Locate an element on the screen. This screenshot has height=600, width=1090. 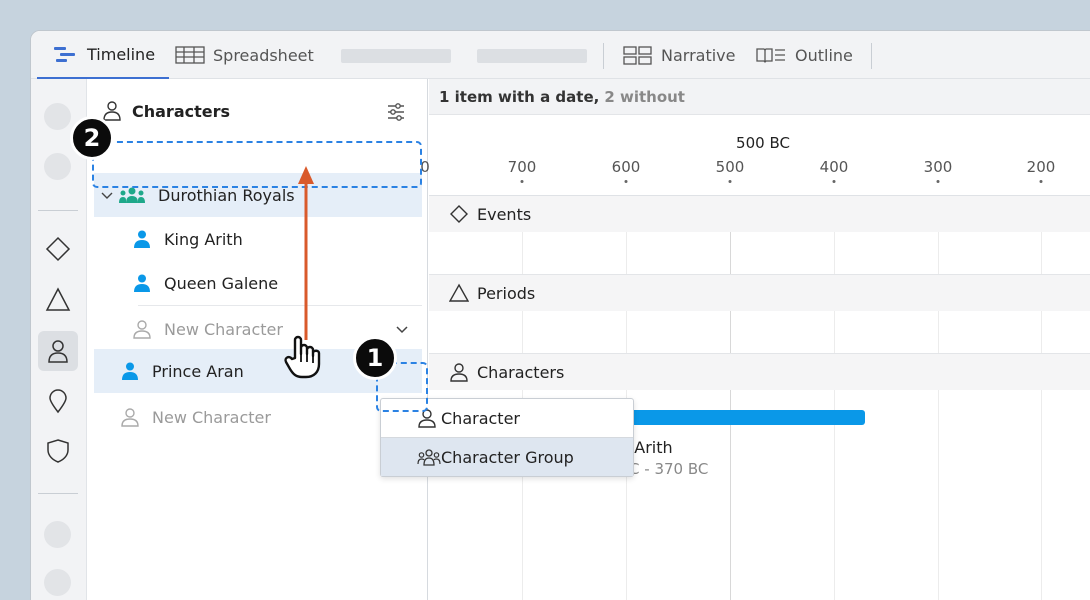
hand-cursor-icon is located at coordinates (302, 357).